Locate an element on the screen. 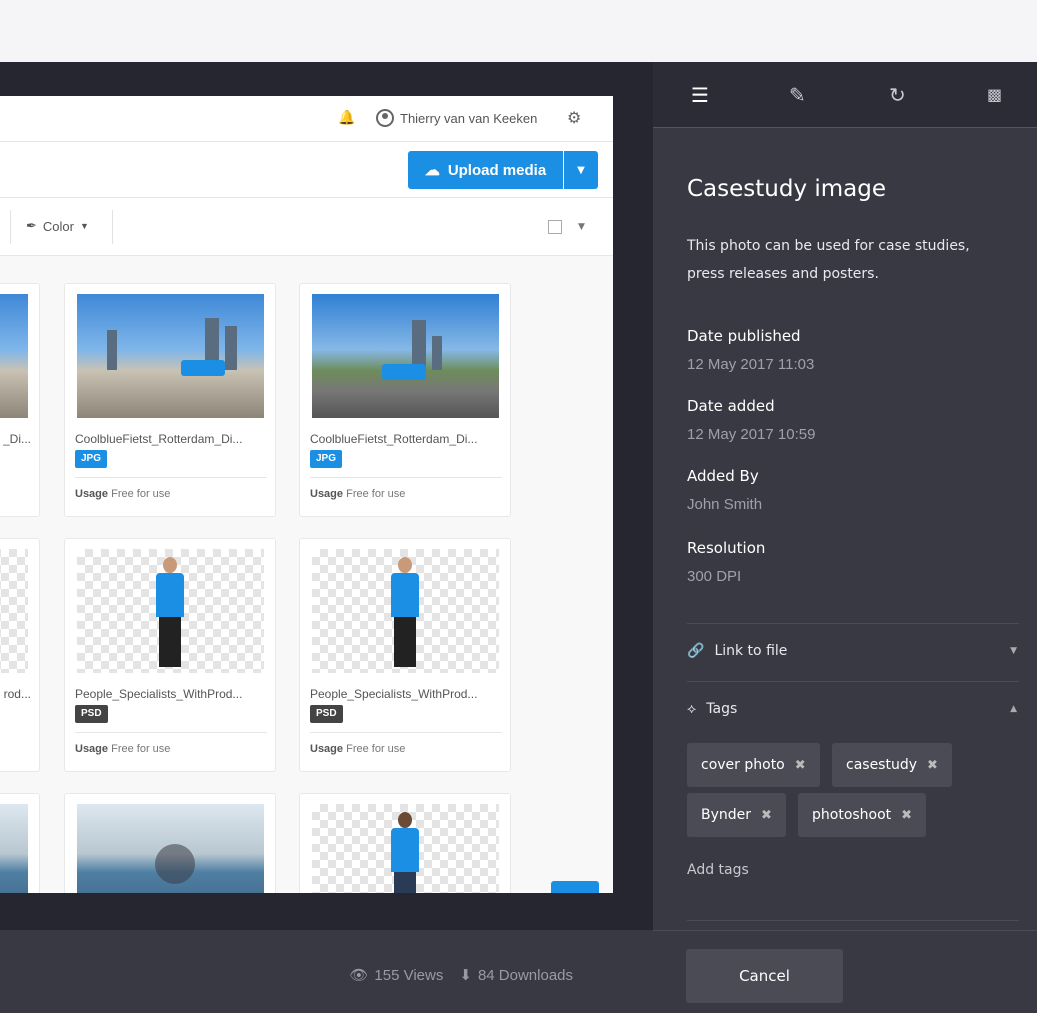 The height and width of the screenshot is (1013, 1037). gear-icon: ⚙ is located at coordinates (574, 117).